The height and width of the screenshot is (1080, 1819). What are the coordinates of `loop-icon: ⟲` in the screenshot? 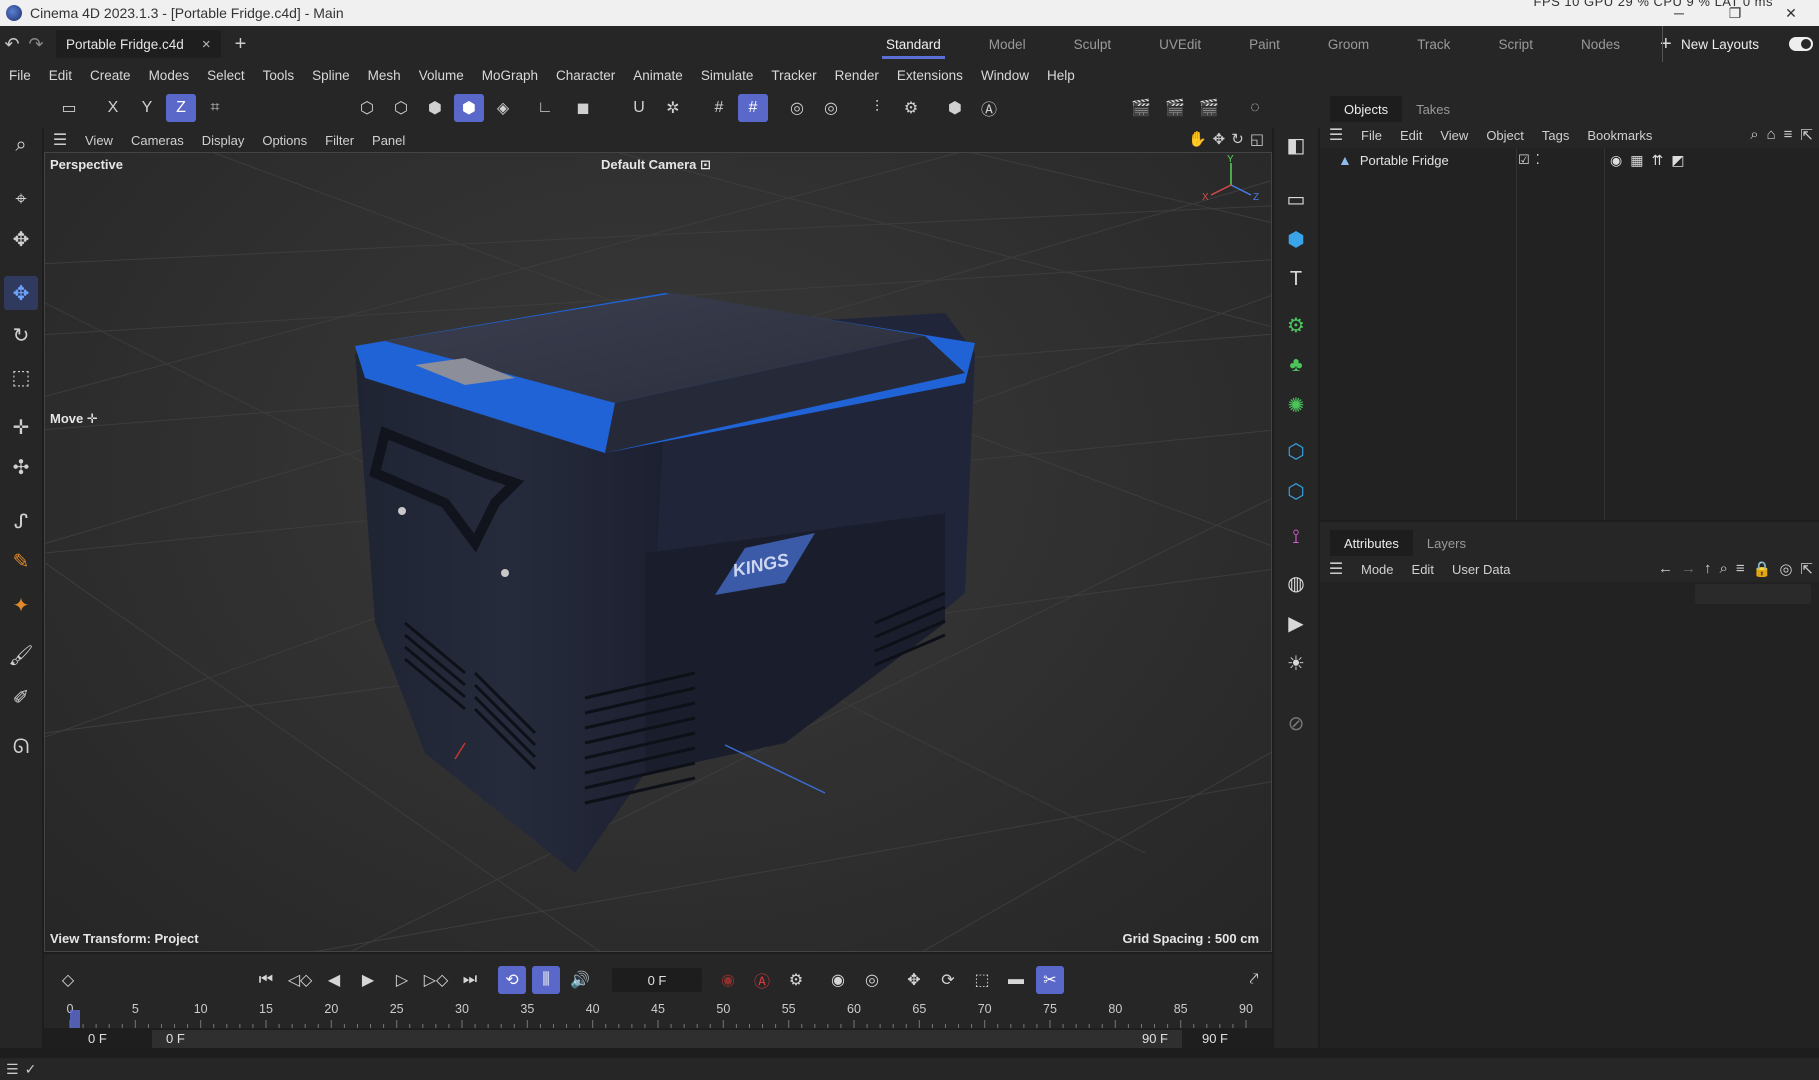 It's located at (512, 980).